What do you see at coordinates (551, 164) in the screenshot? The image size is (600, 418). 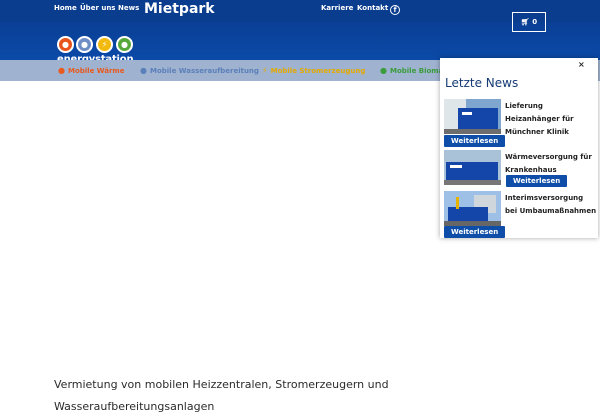 I see `news-item-title: Wärmeversorgung für Krankenhaus` at bounding box center [551, 164].